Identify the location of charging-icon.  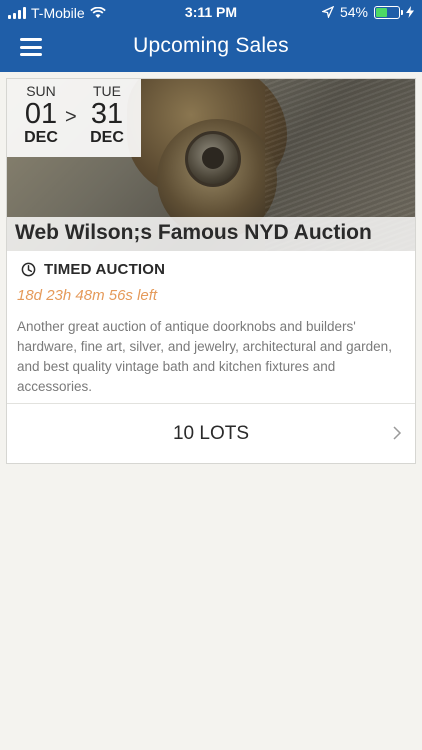
(410, 12).